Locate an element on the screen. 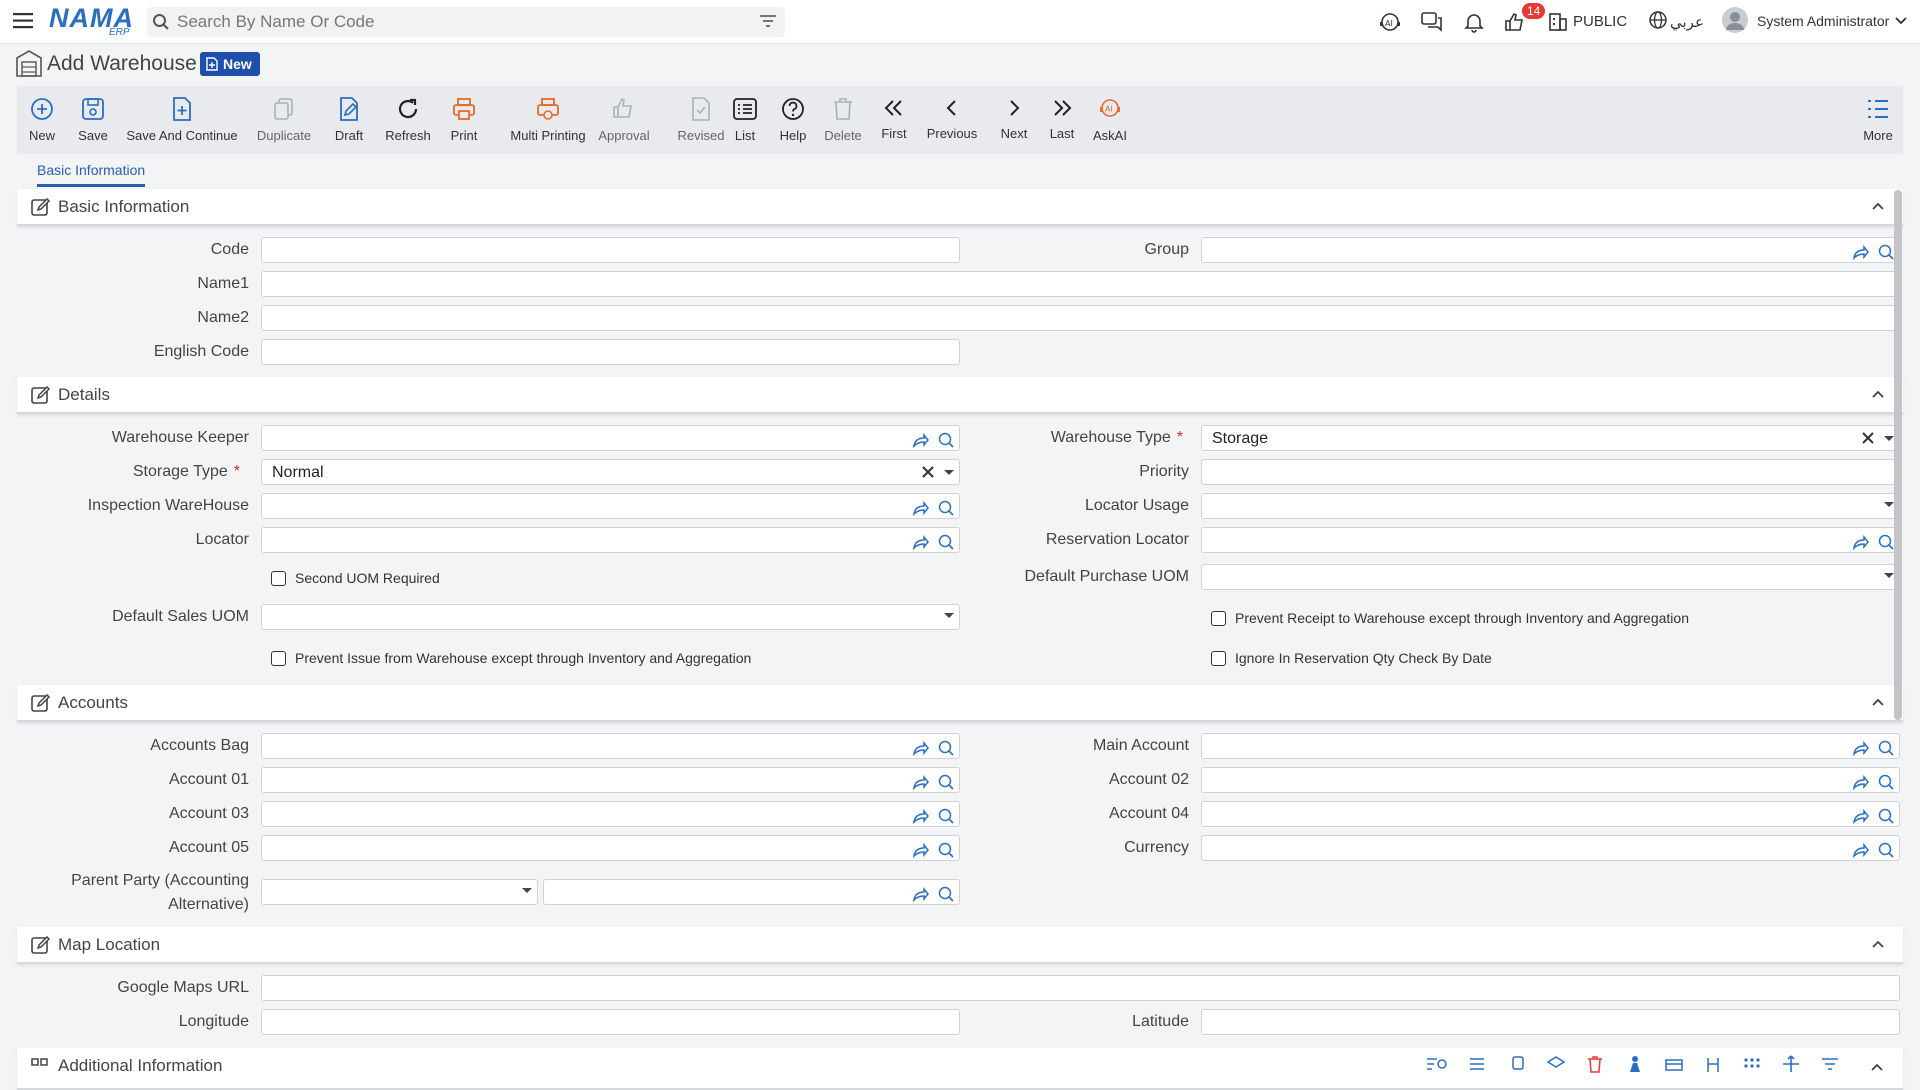 This screenshot has width=1920, height=1090. language-switch: عربي is located at coordinates (1687, 22).